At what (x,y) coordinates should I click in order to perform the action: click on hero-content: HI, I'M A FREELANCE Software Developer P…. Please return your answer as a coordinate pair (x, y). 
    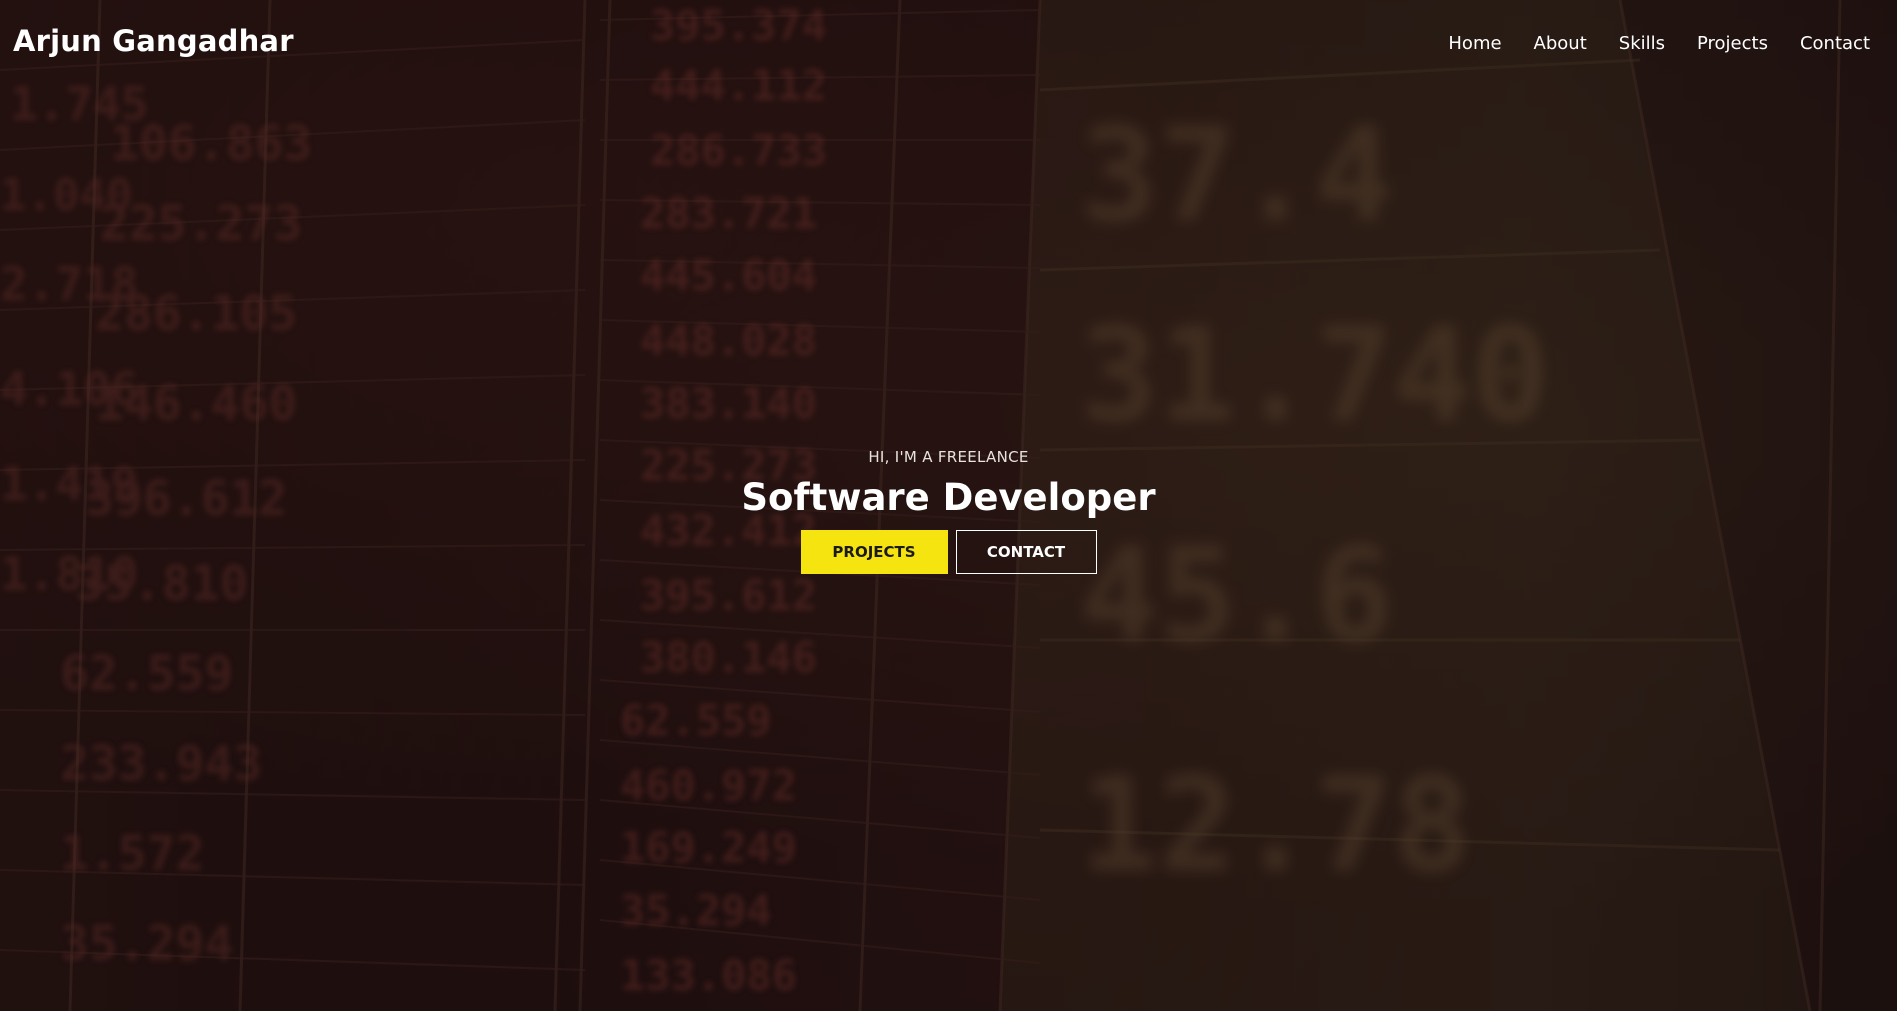
    Looking at the image, I should click on (948, 510).